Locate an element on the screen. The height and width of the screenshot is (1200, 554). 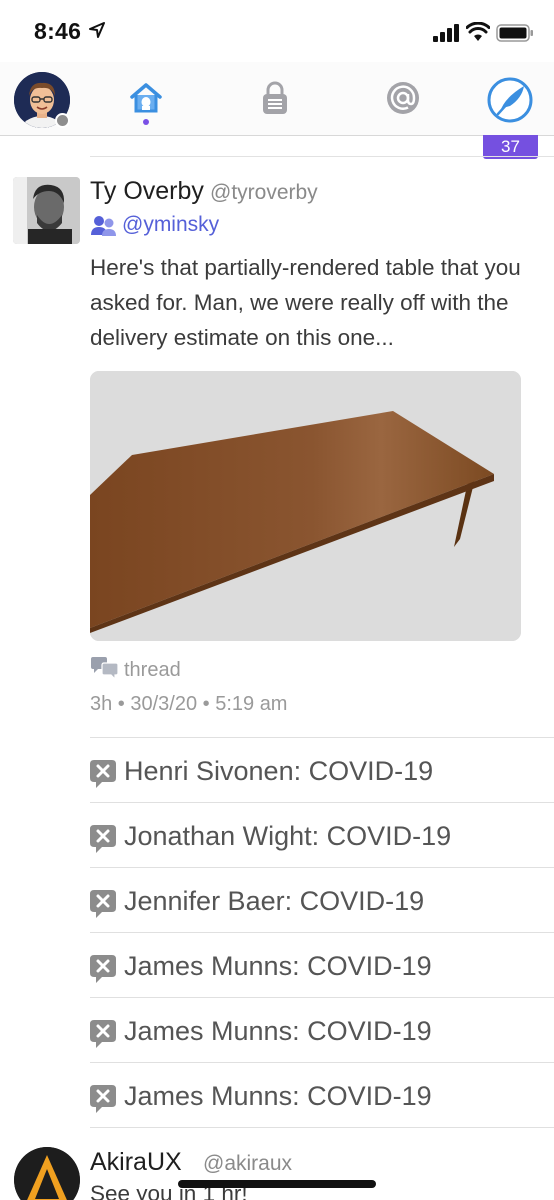
account-avatar is located at coordinates (43, 101).